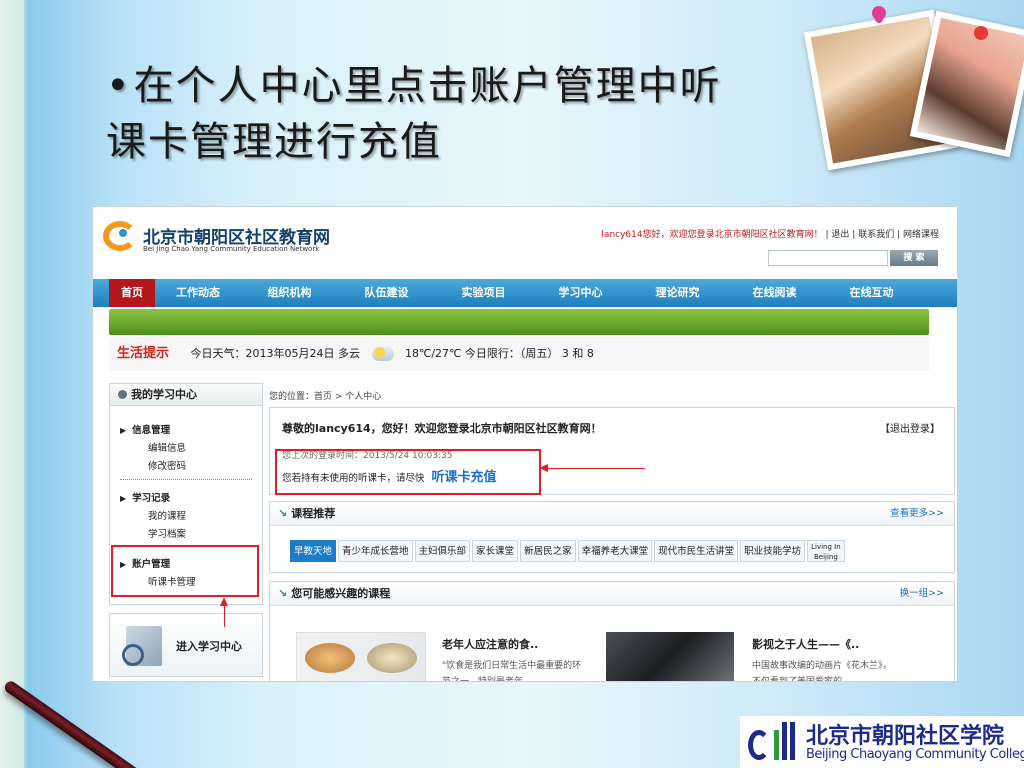 This screenshot has height=768, width=1024. I want to click on user-greeting: lancy614您好，欢迎您登录北京市朝阳区社区教育网！, so click(712, 235).